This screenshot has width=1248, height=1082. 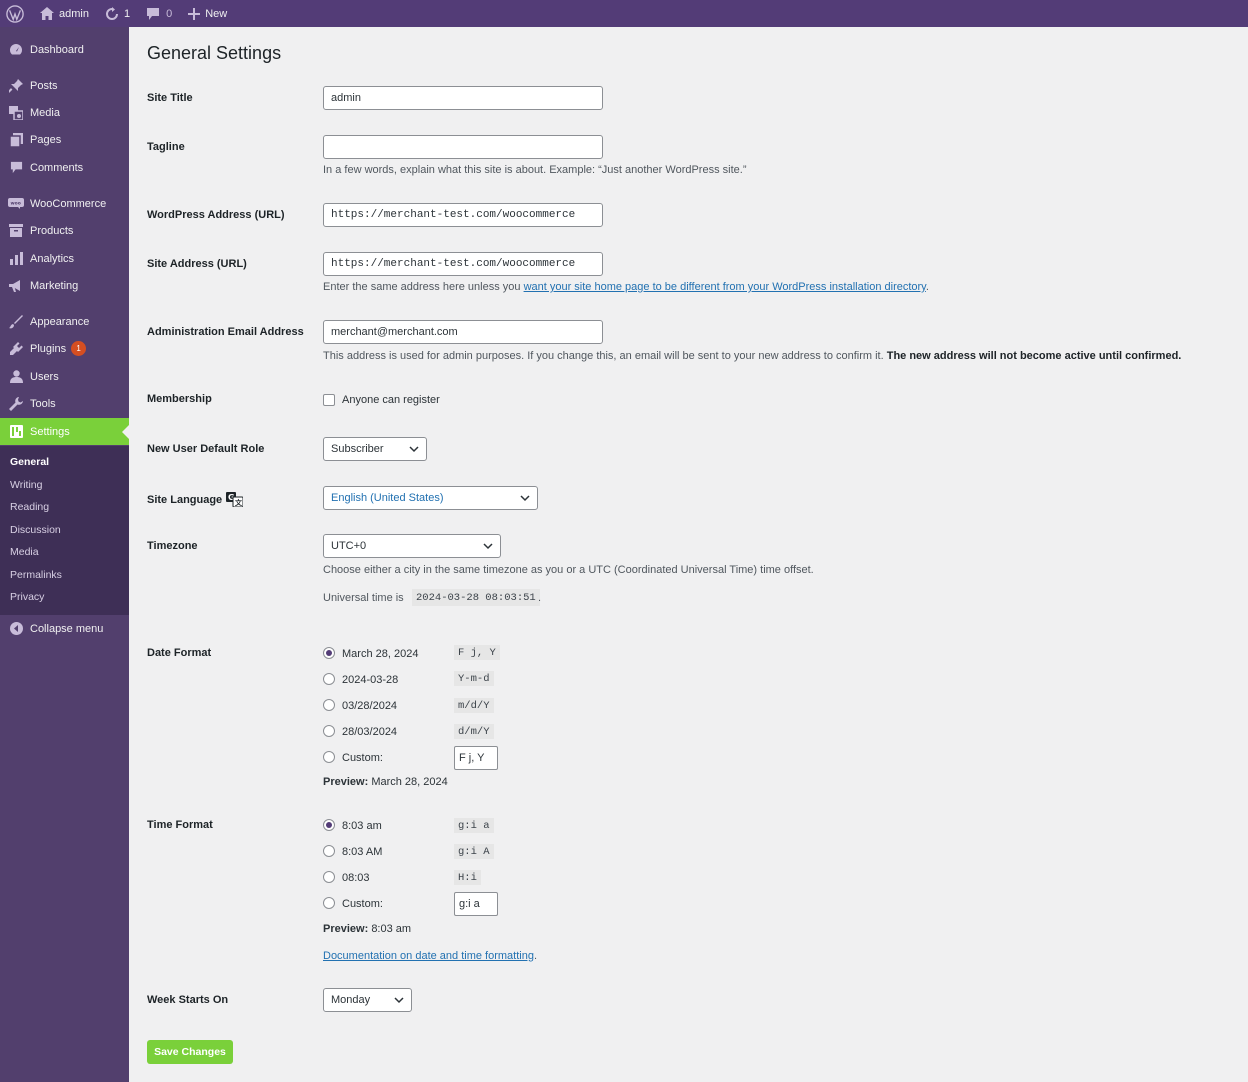 I want to click on sidebar-item-dashboard: Dashboard, so click(x=64, y=49).